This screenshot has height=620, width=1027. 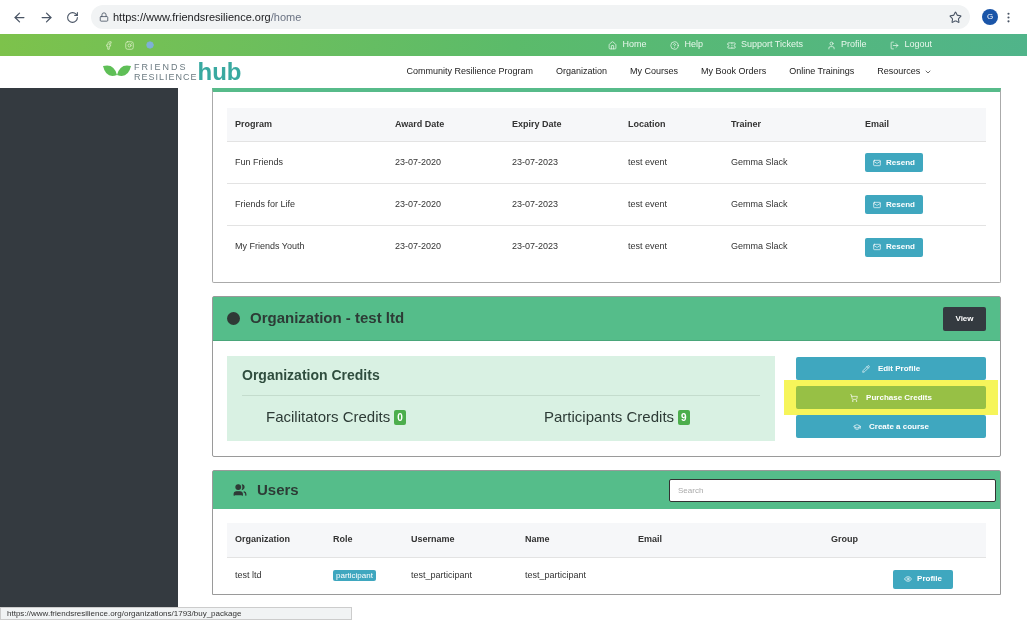 What do you see at coordinates (233, 318) in the screenshot?
I see `org-icon` at bounding box center [233, 318].